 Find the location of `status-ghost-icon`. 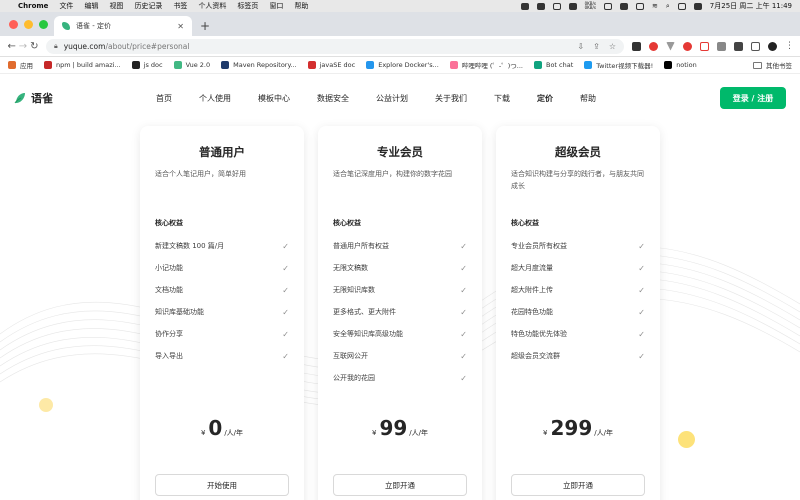

status-ghost-icon is located at coordinates (540, 6).